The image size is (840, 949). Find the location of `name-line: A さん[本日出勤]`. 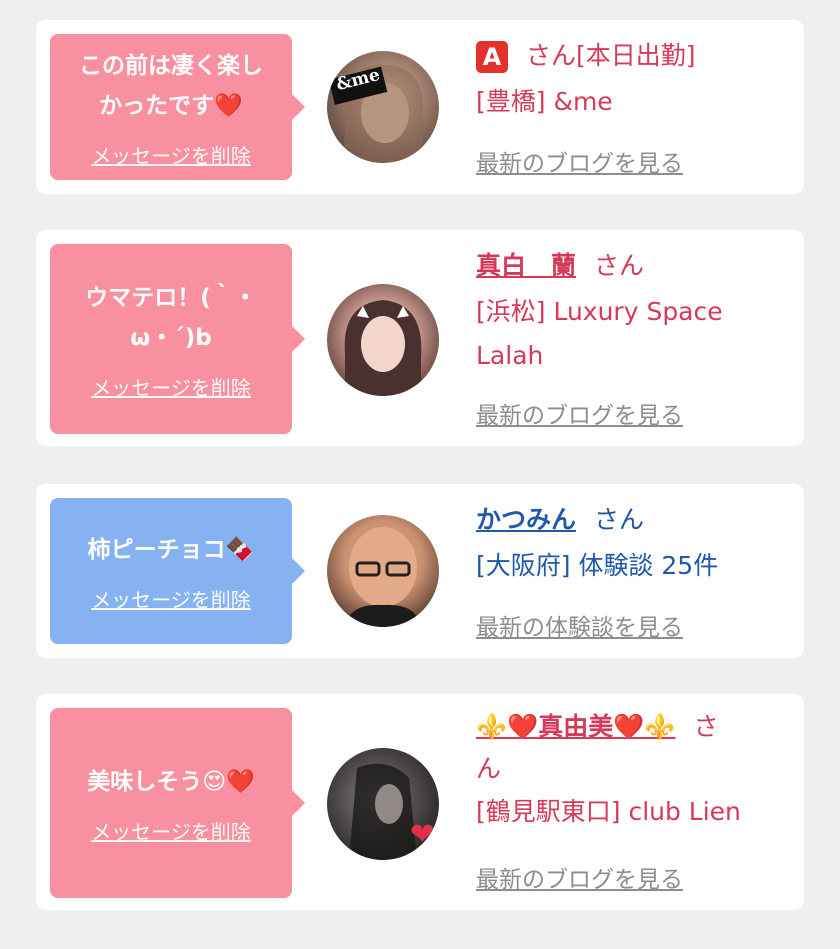

name-line: A さん[本日出勤] is located at coordinates (631, 56).